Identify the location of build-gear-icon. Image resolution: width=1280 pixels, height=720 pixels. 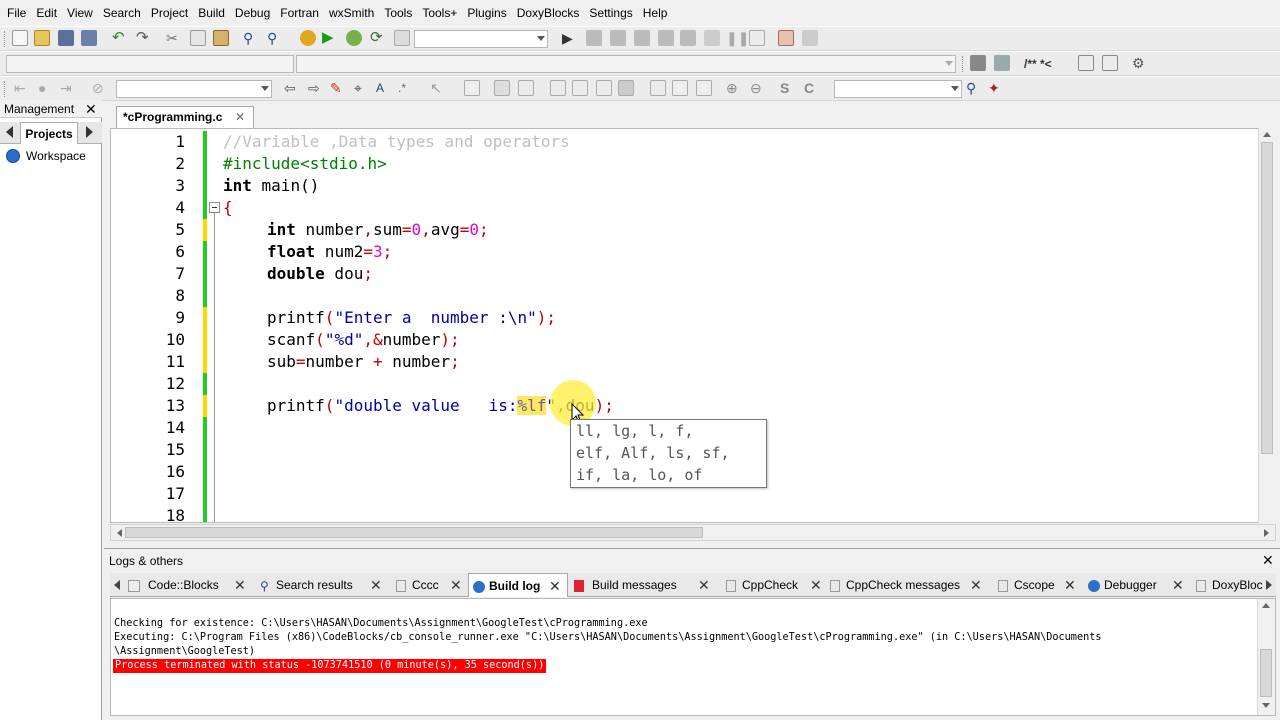
(308, 38).